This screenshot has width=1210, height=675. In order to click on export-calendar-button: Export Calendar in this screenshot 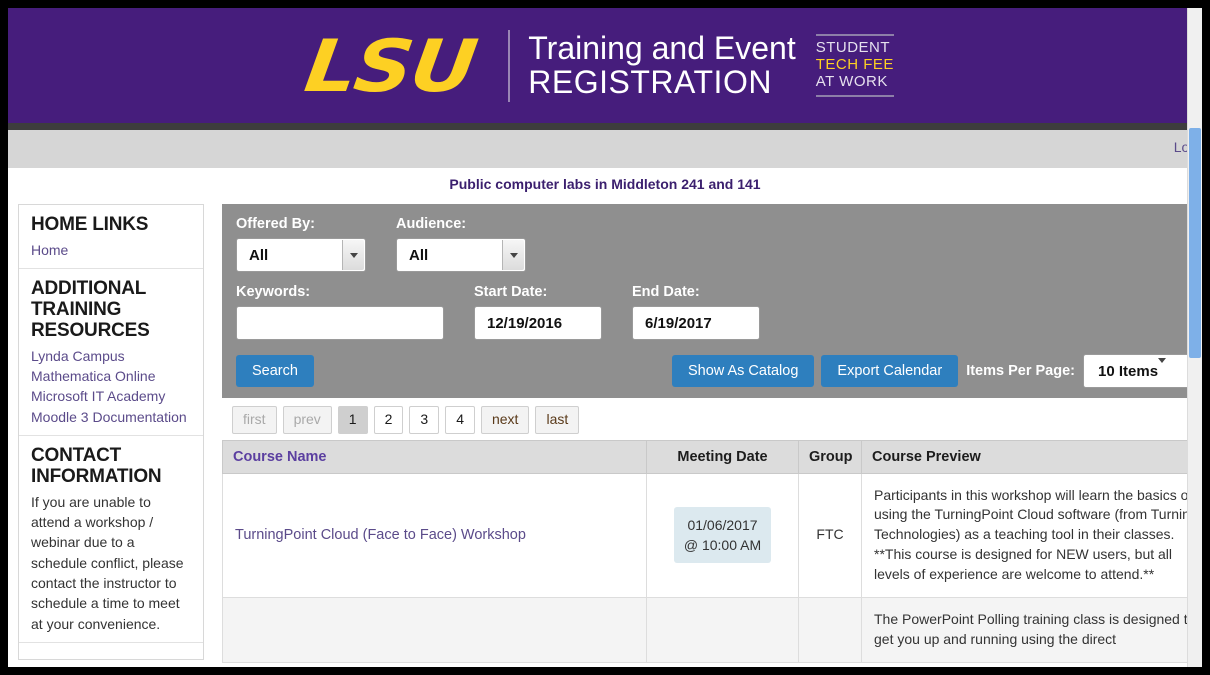, I will do `click(890, 371)`.